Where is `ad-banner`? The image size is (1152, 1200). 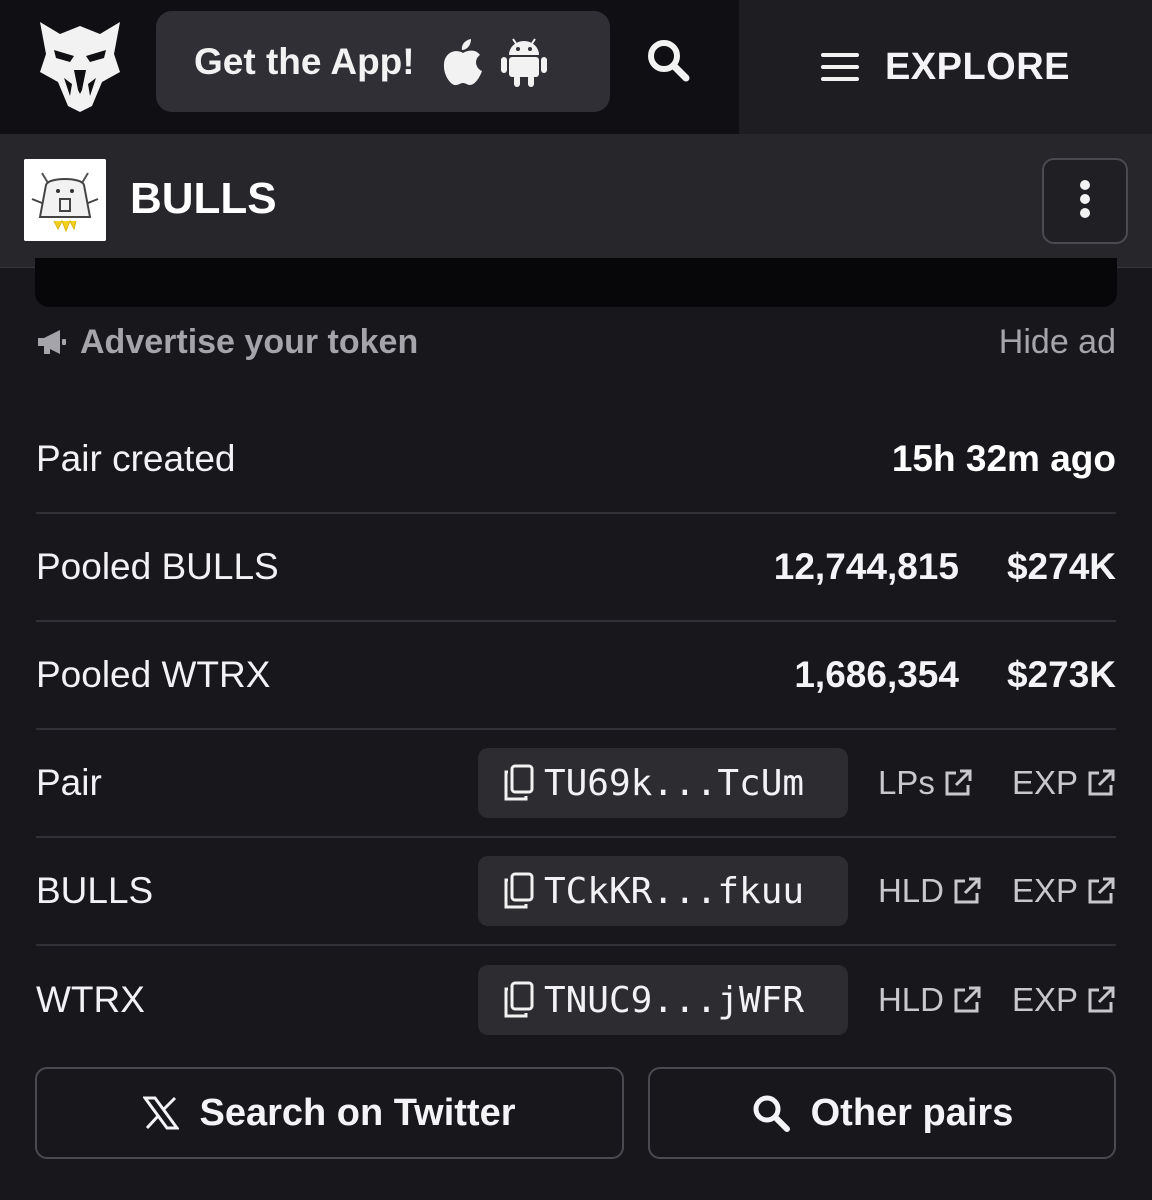 ad-banner is located at coordinates (576, 282).